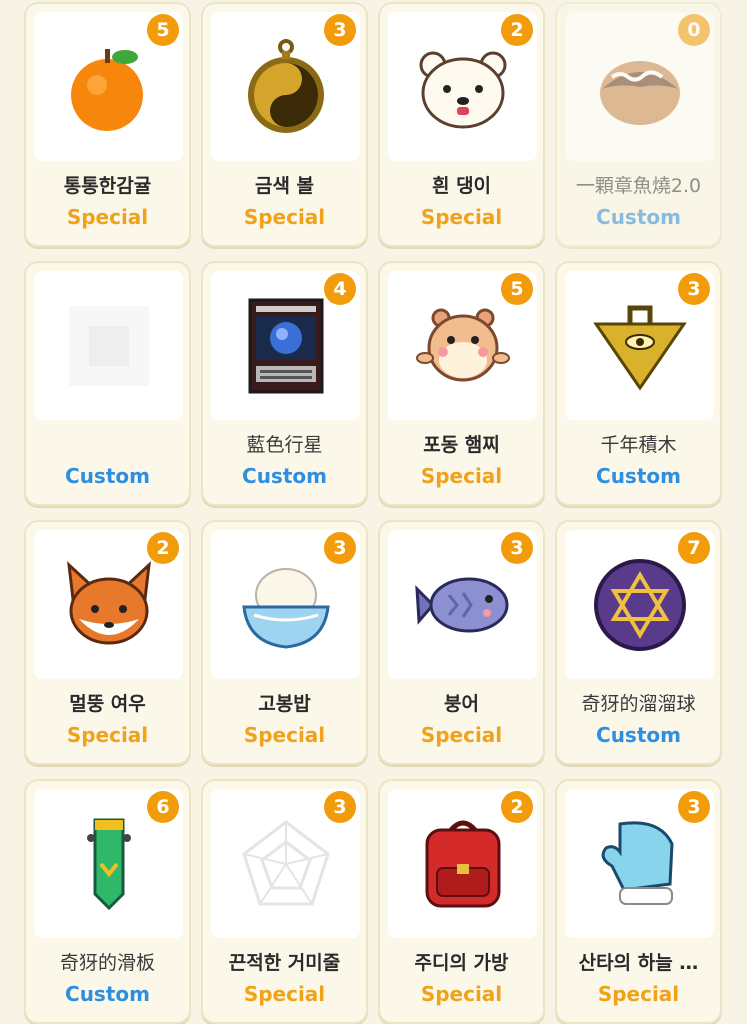 This screenshot has height=1024, width=747. Describe the element at coordinates (107, 704) in the screenshot. I see `item-name: 멀뚱 여우` at that location.